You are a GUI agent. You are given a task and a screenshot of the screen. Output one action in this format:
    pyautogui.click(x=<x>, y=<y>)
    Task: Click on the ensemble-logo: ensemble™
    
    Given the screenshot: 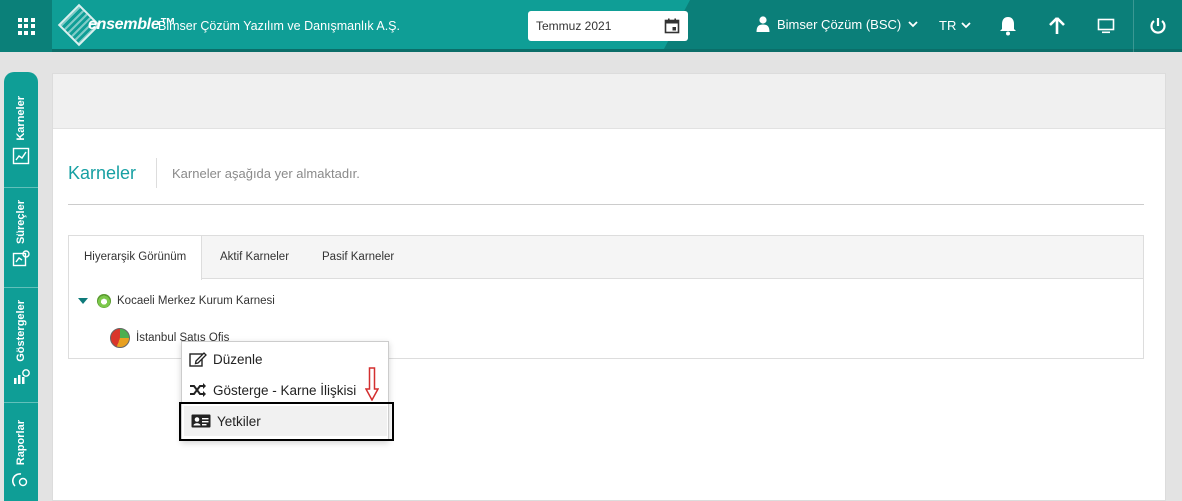 What is the action you would take?
    pyautogui.click(x=116, y=25)
    